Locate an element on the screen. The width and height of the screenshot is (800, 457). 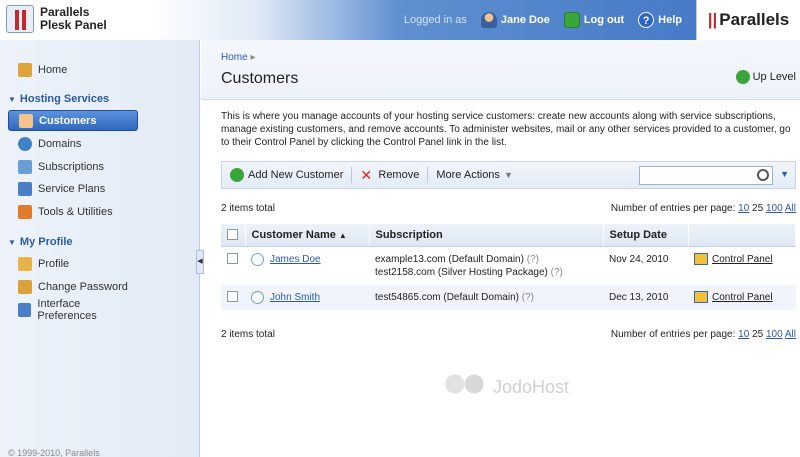
logout-label: Log out is located at coordinates (604, 20).